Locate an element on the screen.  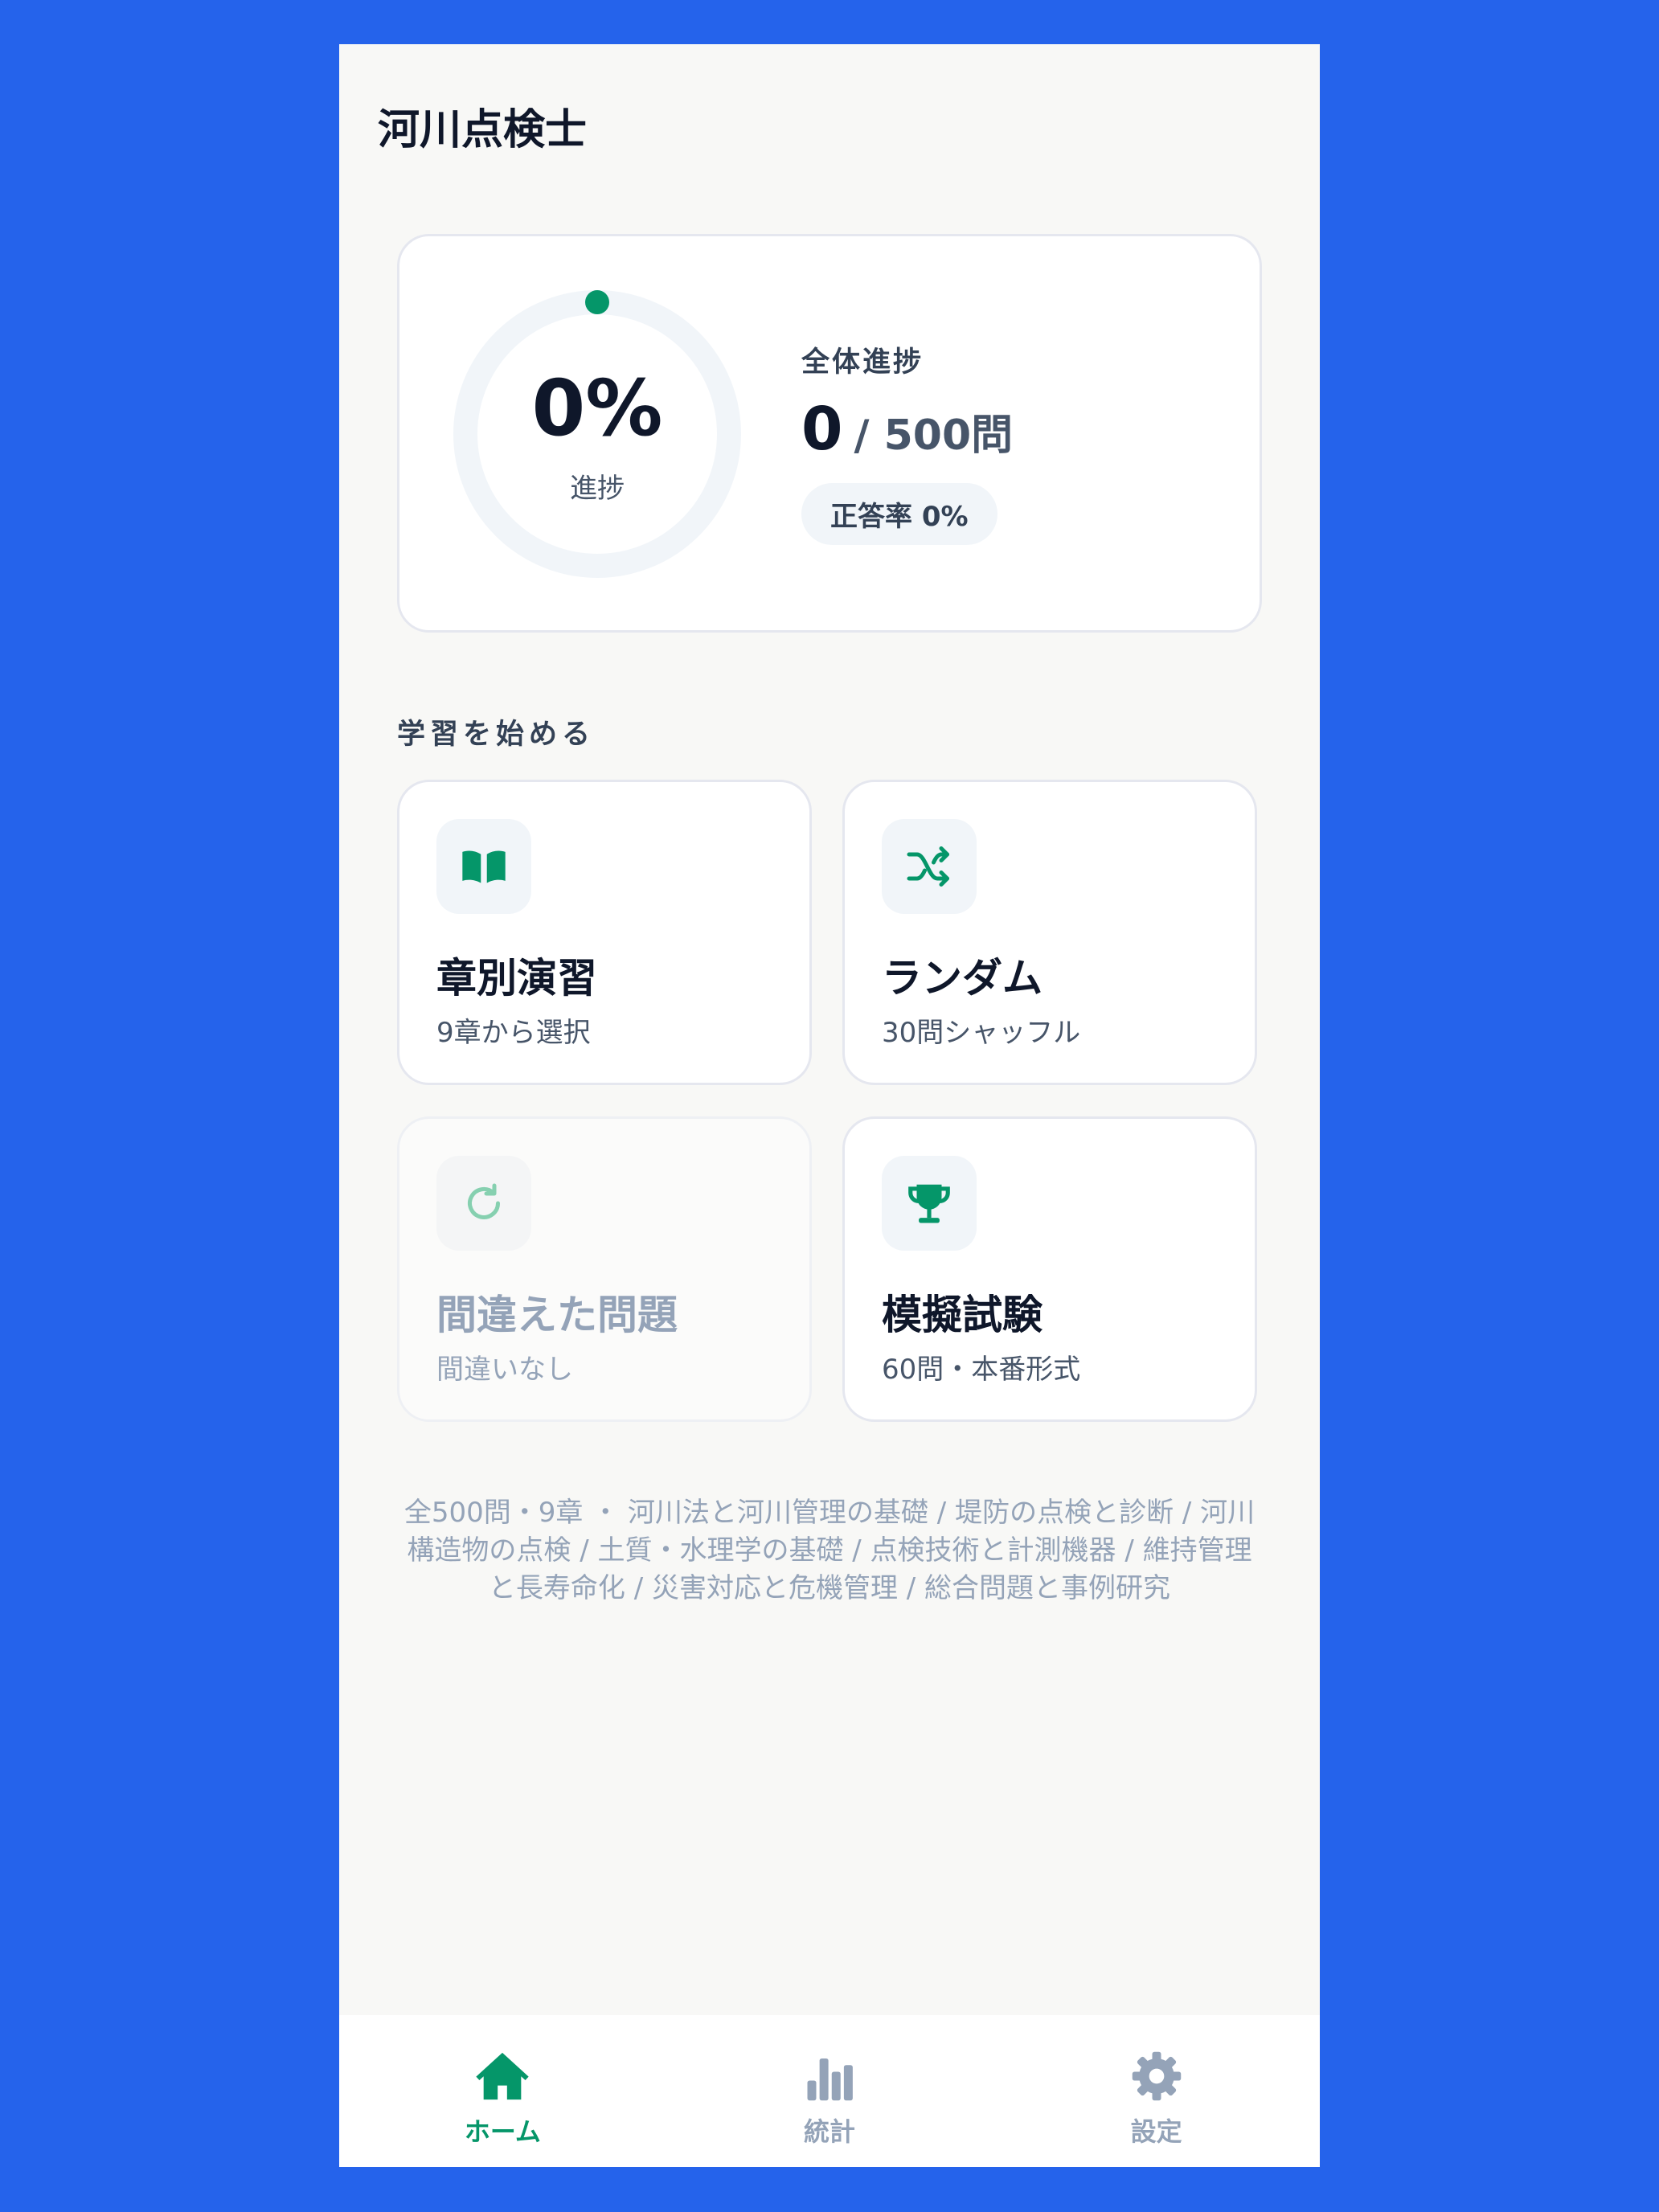
bottom-tab-bar: ホーム 統計 設定 is located at coordinates (829, 2091).